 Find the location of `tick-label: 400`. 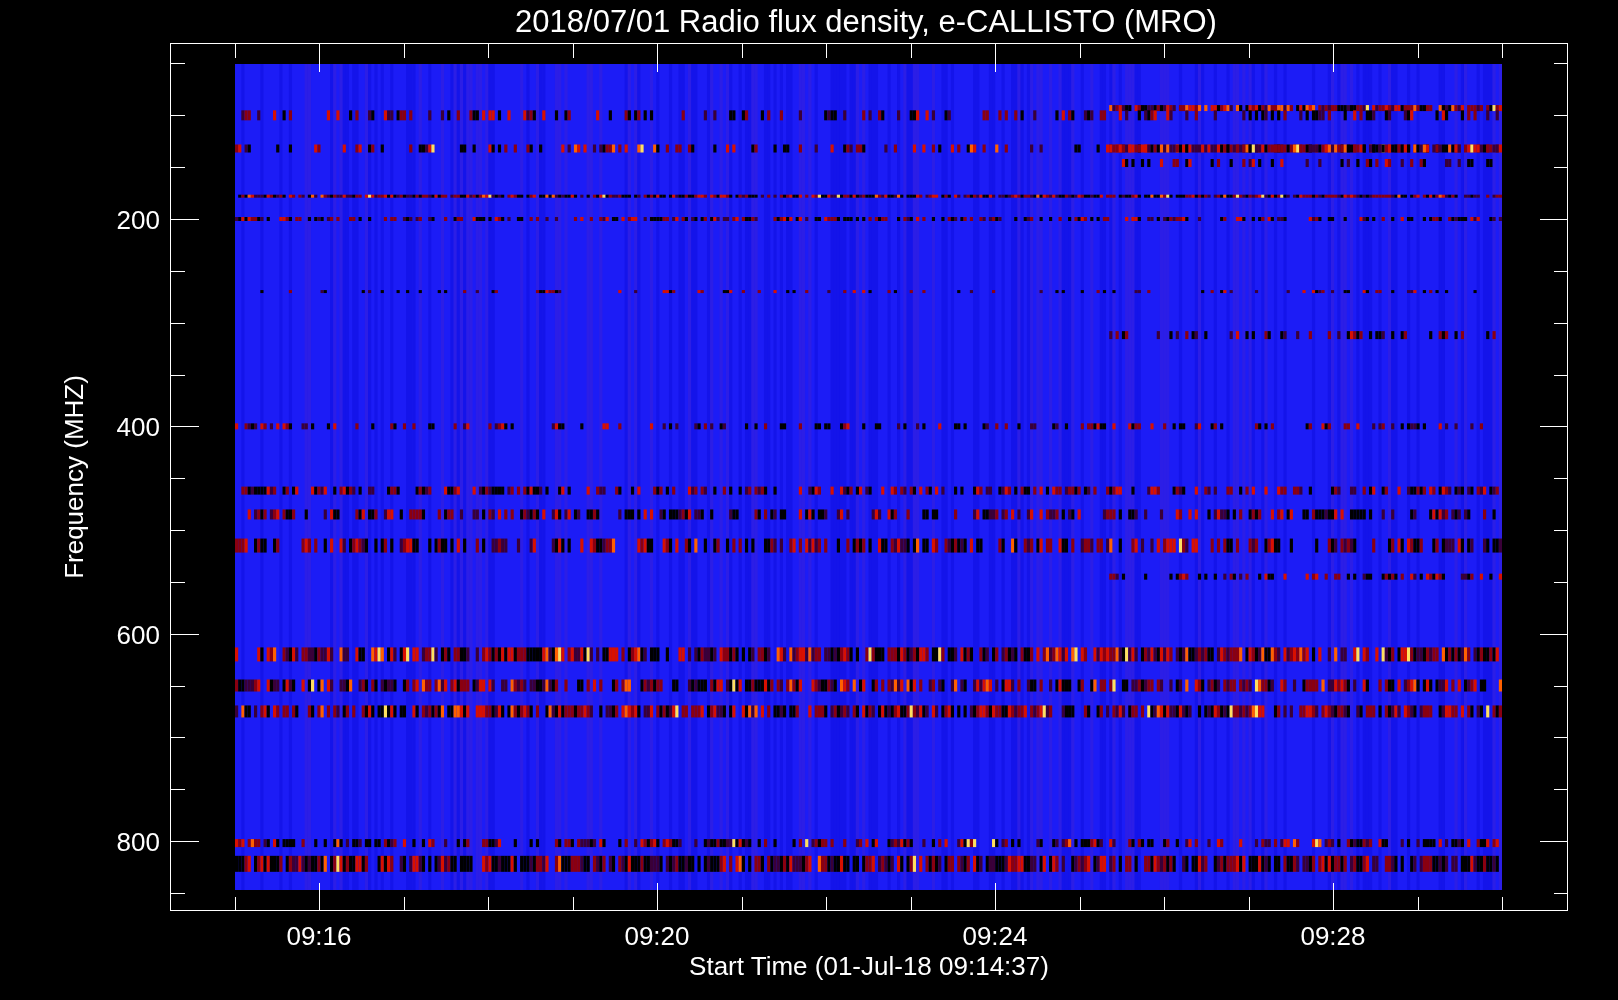

tick-label: 400 is located at coordinates (138, 427).